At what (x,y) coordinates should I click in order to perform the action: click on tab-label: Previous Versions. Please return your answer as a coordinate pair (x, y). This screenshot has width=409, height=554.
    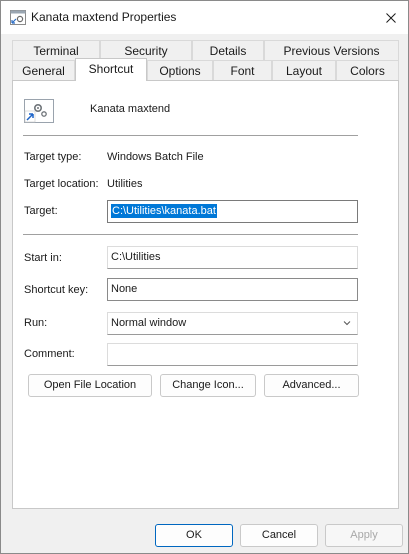
    Looking at the image, I should click on (331, 51).